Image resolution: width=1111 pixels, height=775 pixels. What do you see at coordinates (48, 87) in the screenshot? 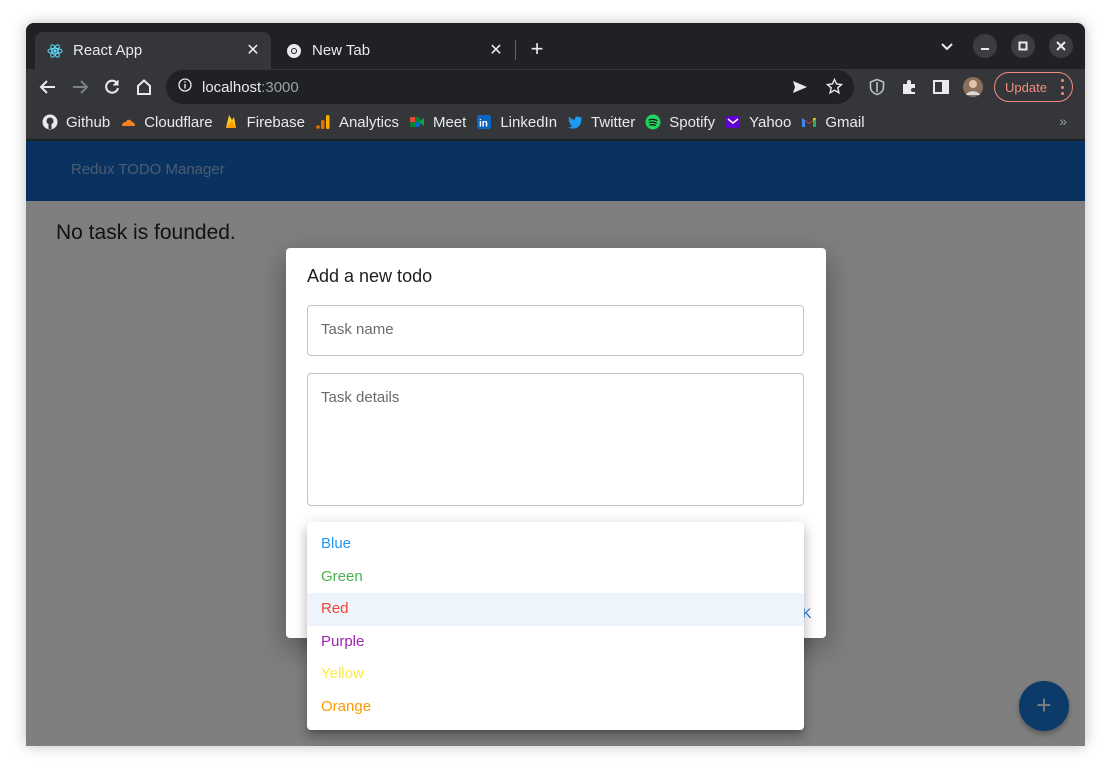
I see `back-icon` at bounding box center [48, 87].